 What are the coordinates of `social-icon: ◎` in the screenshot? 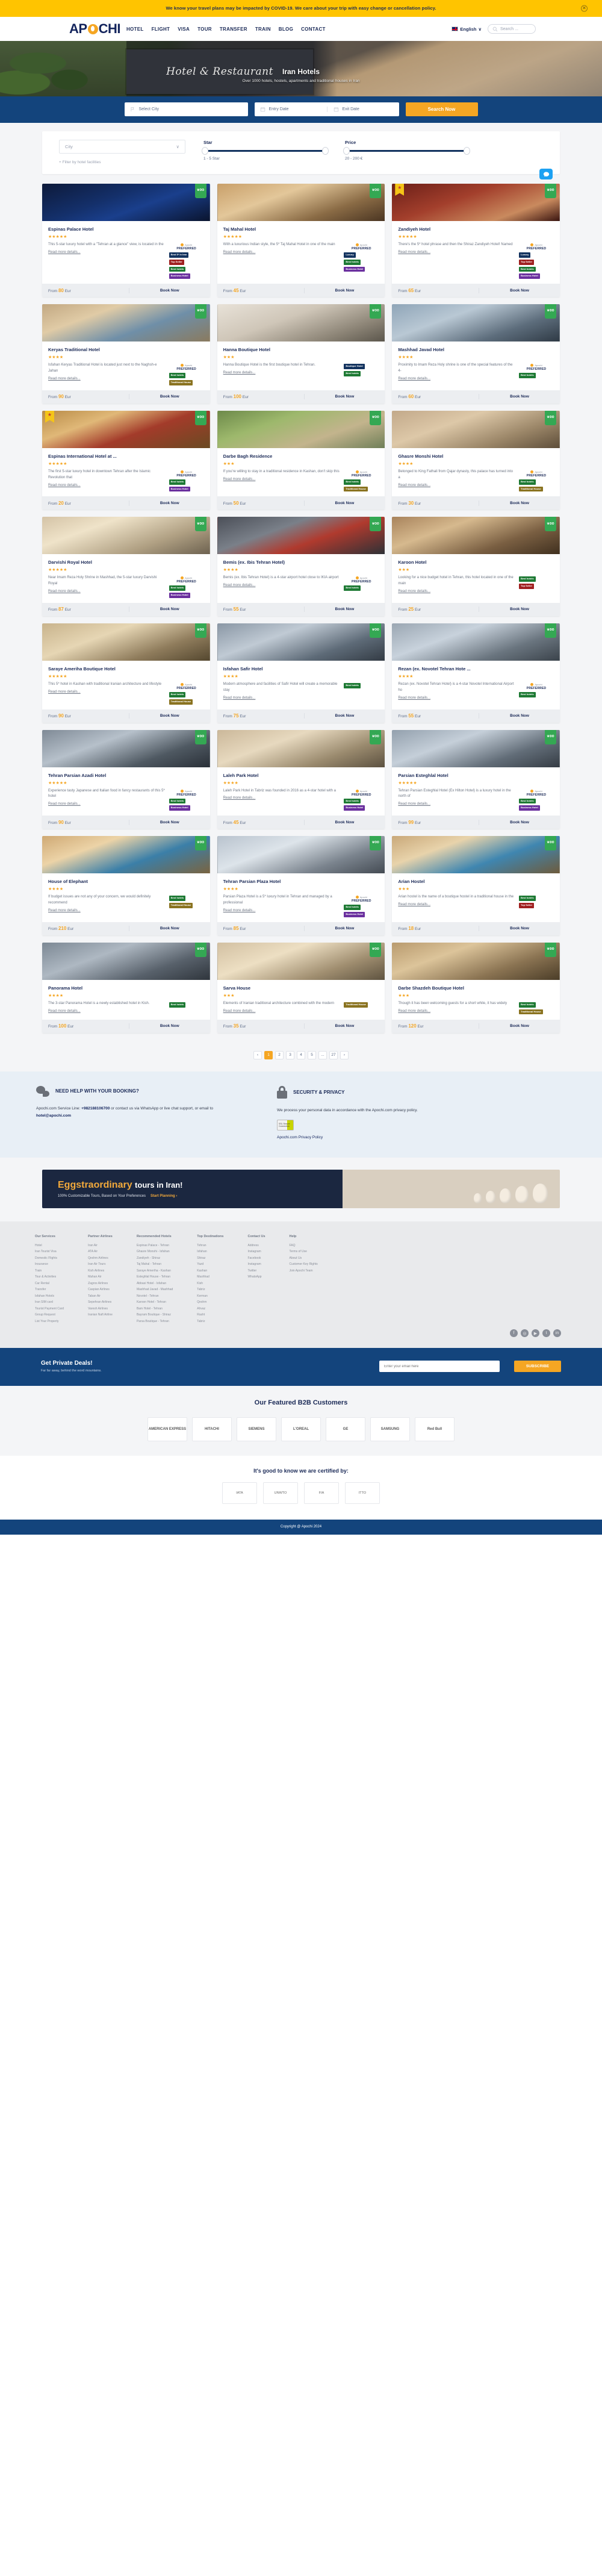 It's located at (525, 1333).